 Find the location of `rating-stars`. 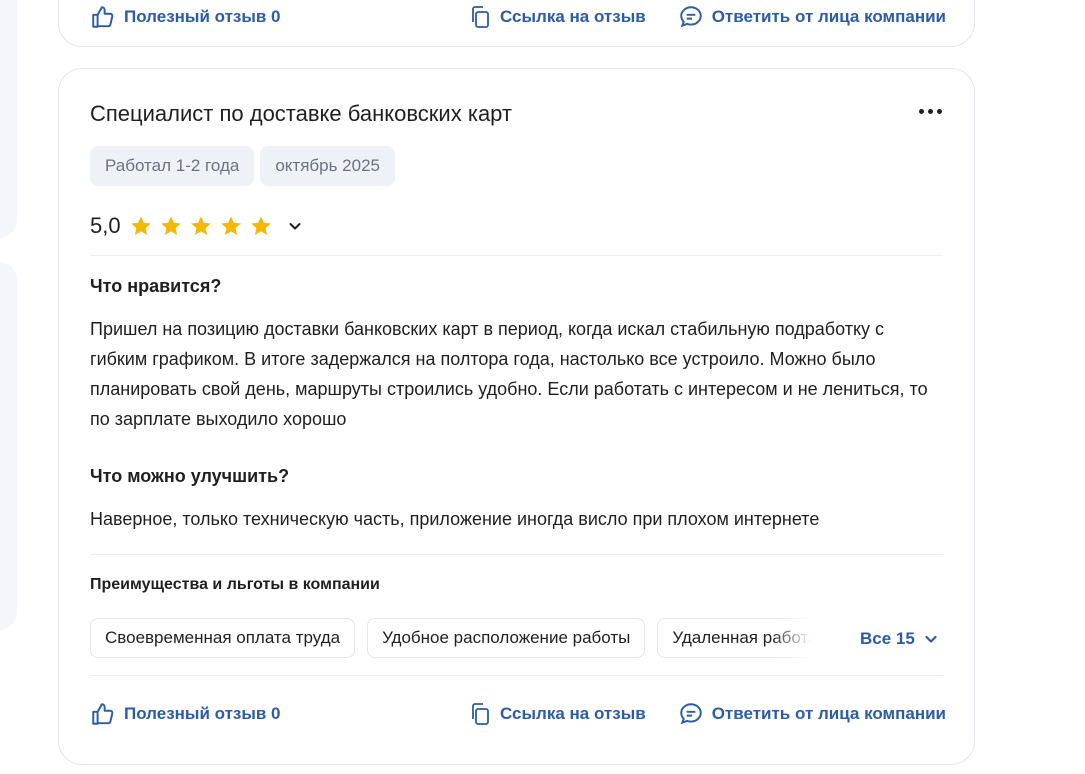

rating-stars is located at coordinates (201, 226).